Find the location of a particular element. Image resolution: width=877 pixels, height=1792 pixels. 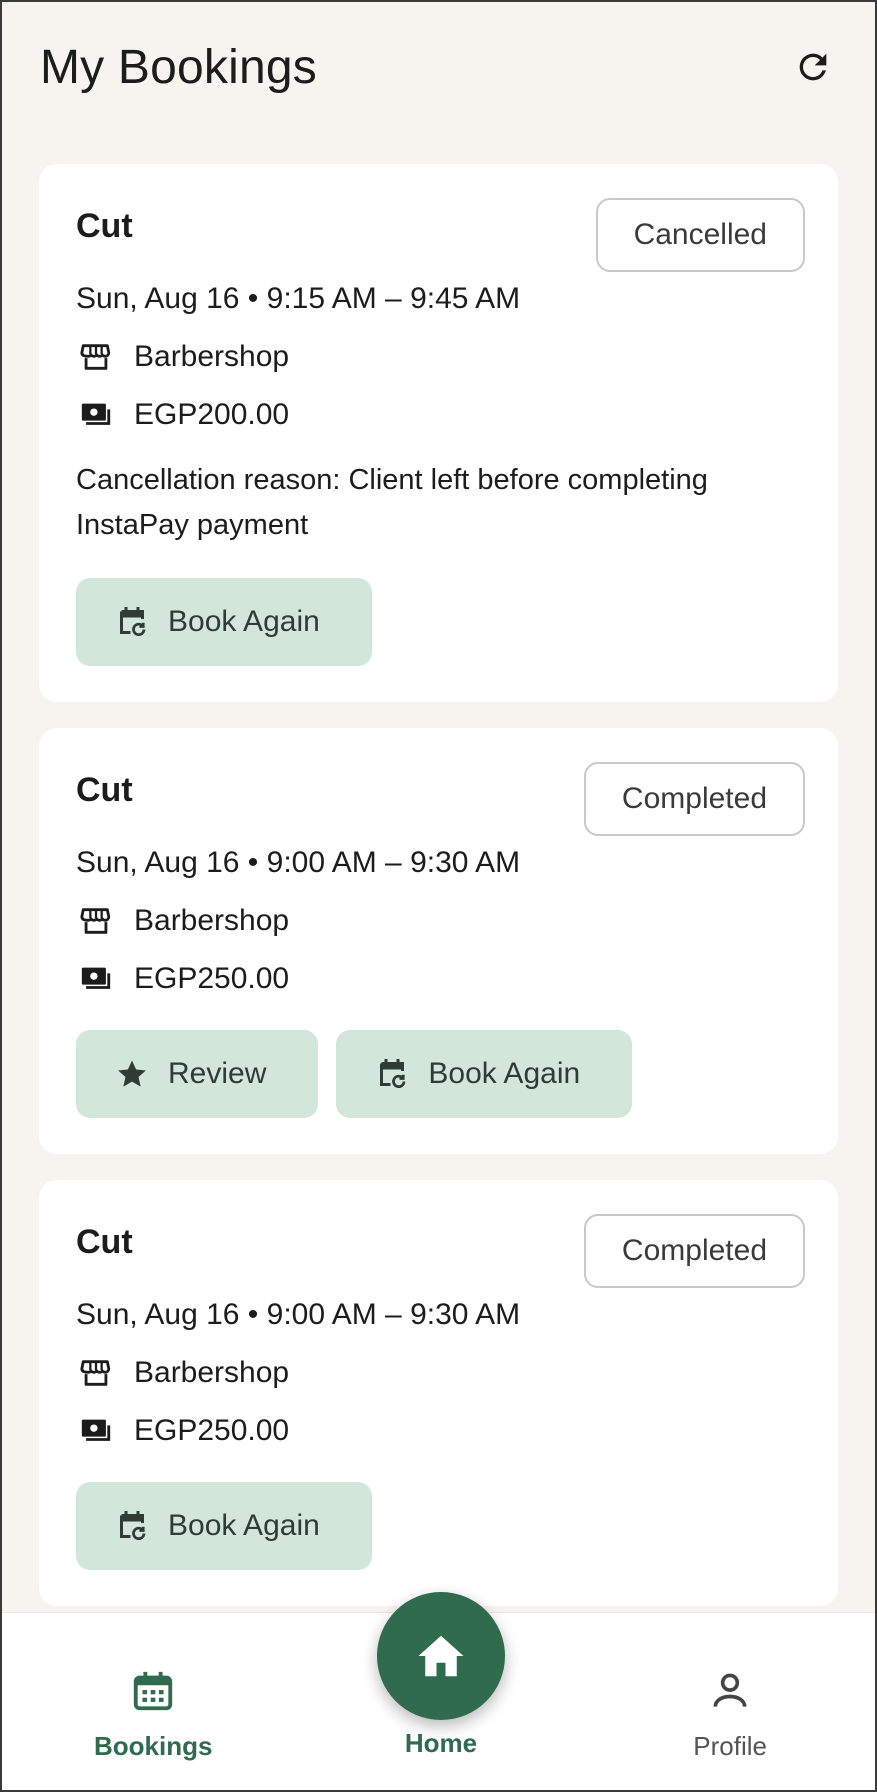

nav-bookings-label: Bookings is located at coordinates (153, 1746).